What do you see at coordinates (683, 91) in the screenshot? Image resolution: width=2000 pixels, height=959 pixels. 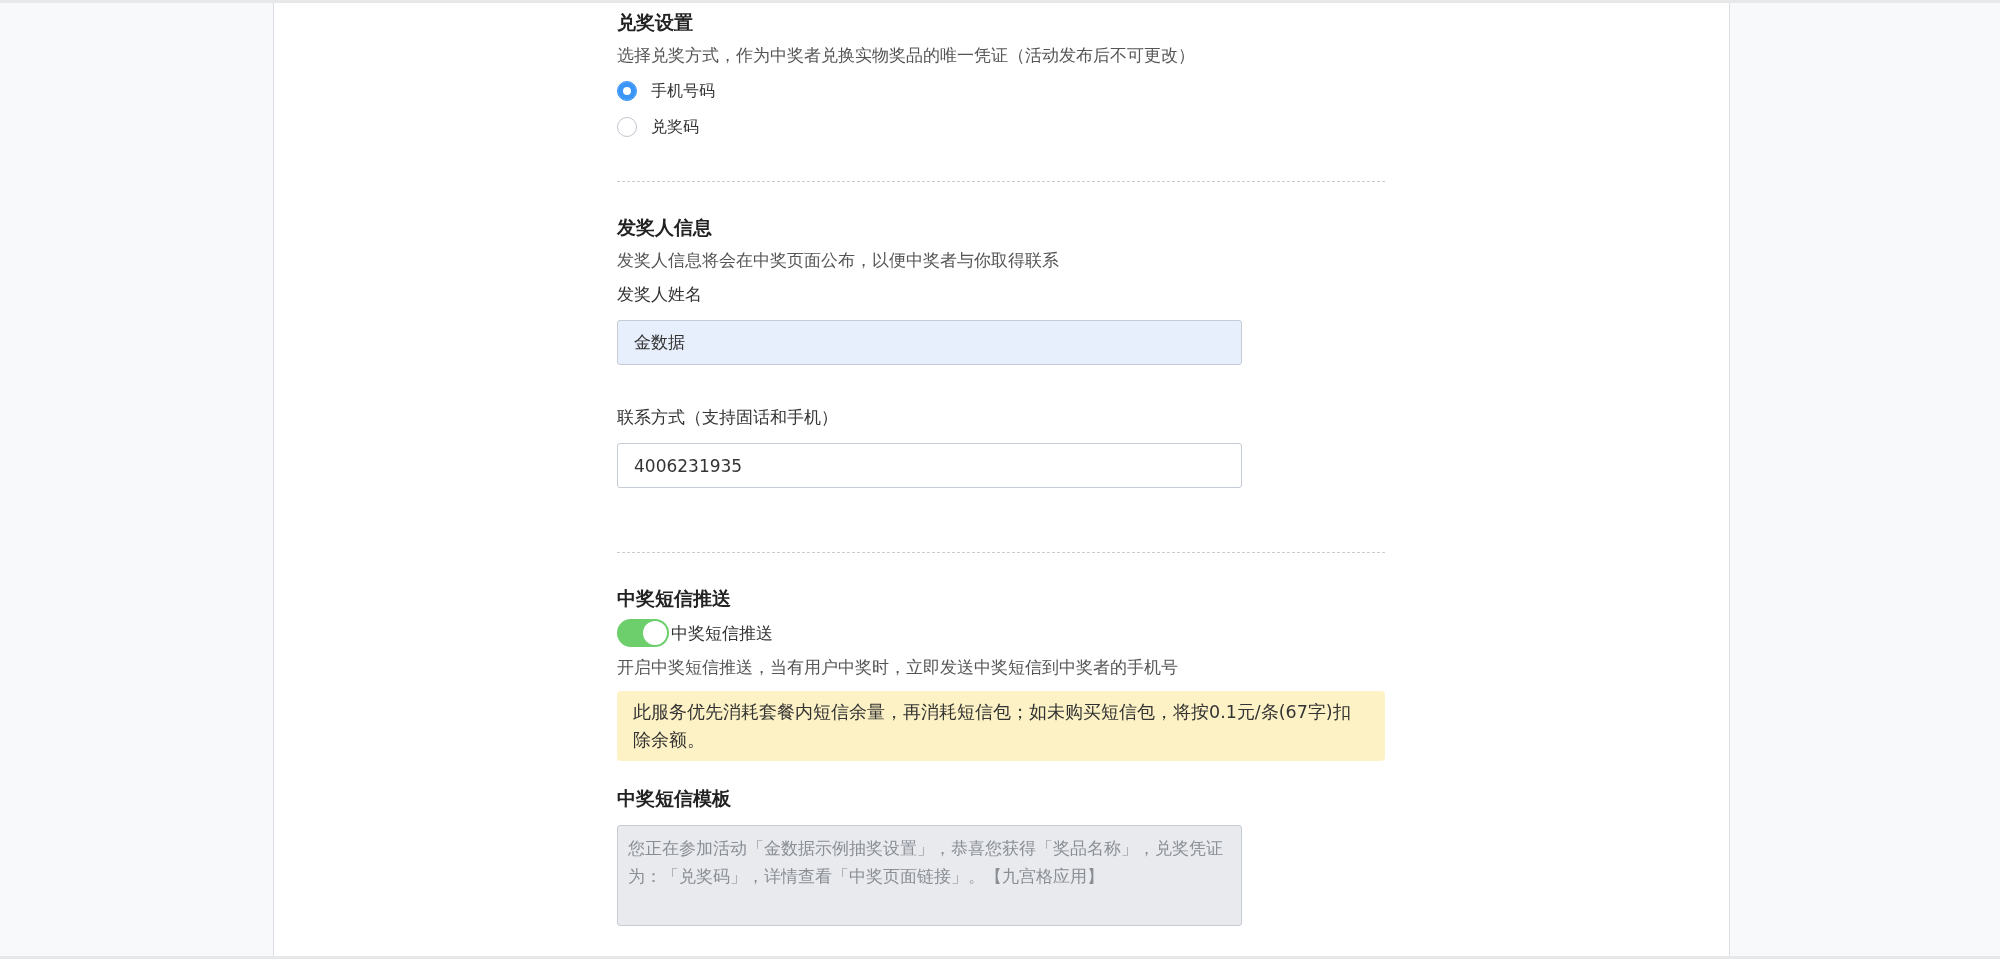 I see `radio-label: 手机号码` at bounding box center [683, 91].